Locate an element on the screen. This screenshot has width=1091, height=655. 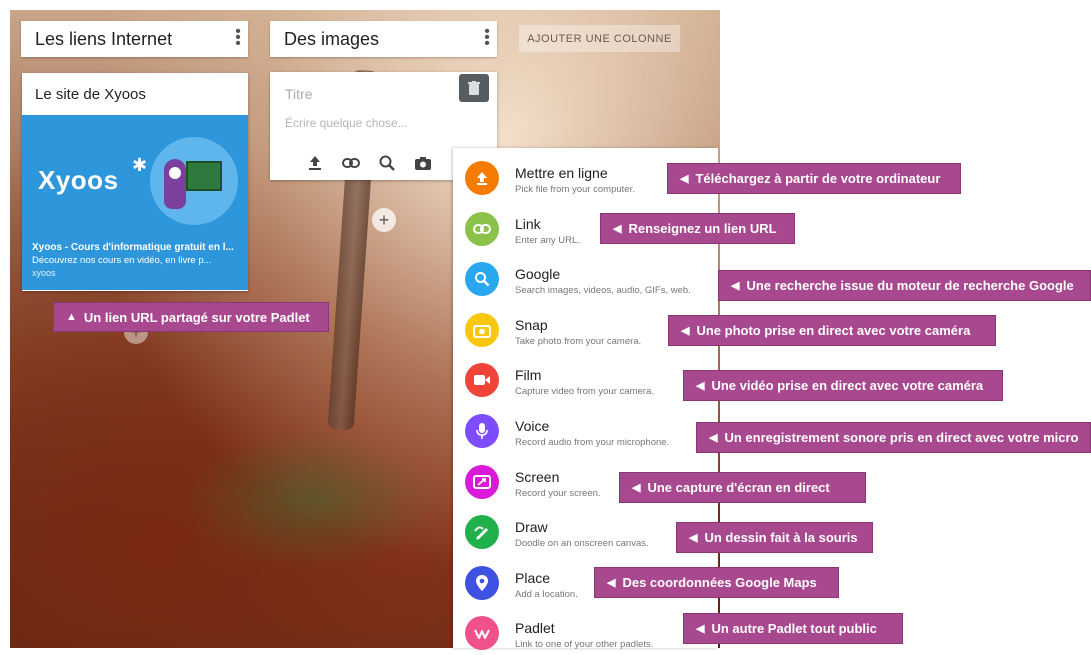
menu-item-description: Enter any URL. is located at coordinates (547, 240).